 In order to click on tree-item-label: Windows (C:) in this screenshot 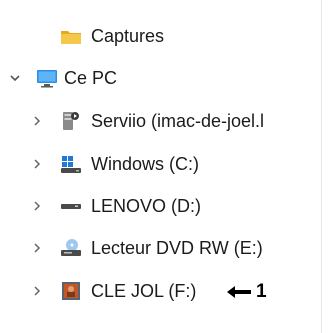, I will do `click(145, 163)`.